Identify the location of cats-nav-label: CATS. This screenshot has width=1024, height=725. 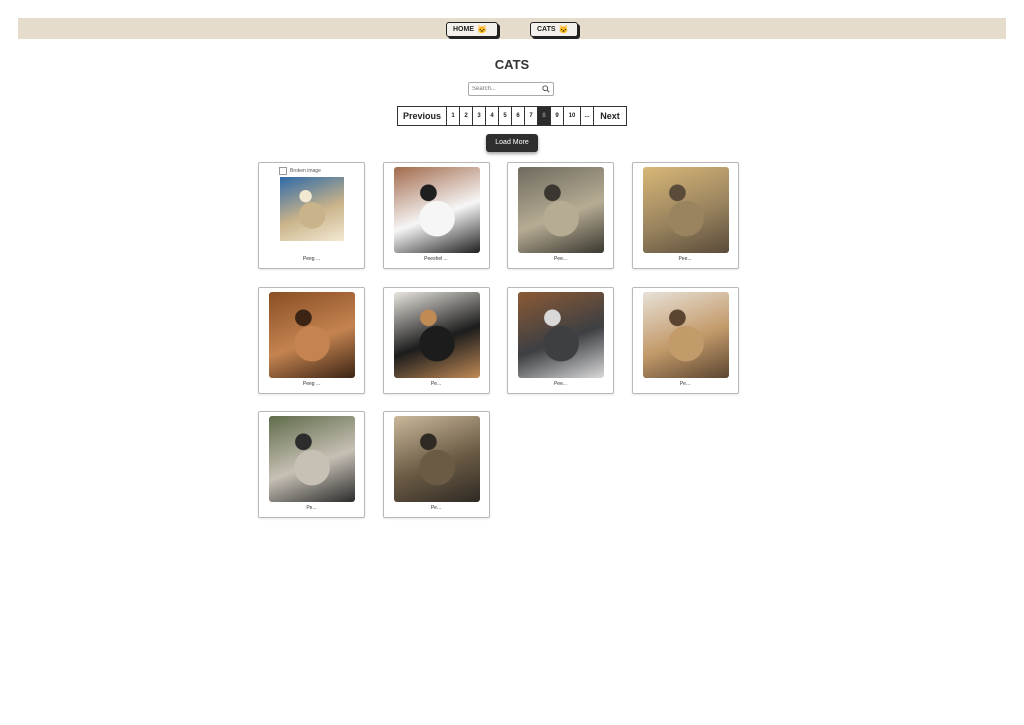
(546, 29).